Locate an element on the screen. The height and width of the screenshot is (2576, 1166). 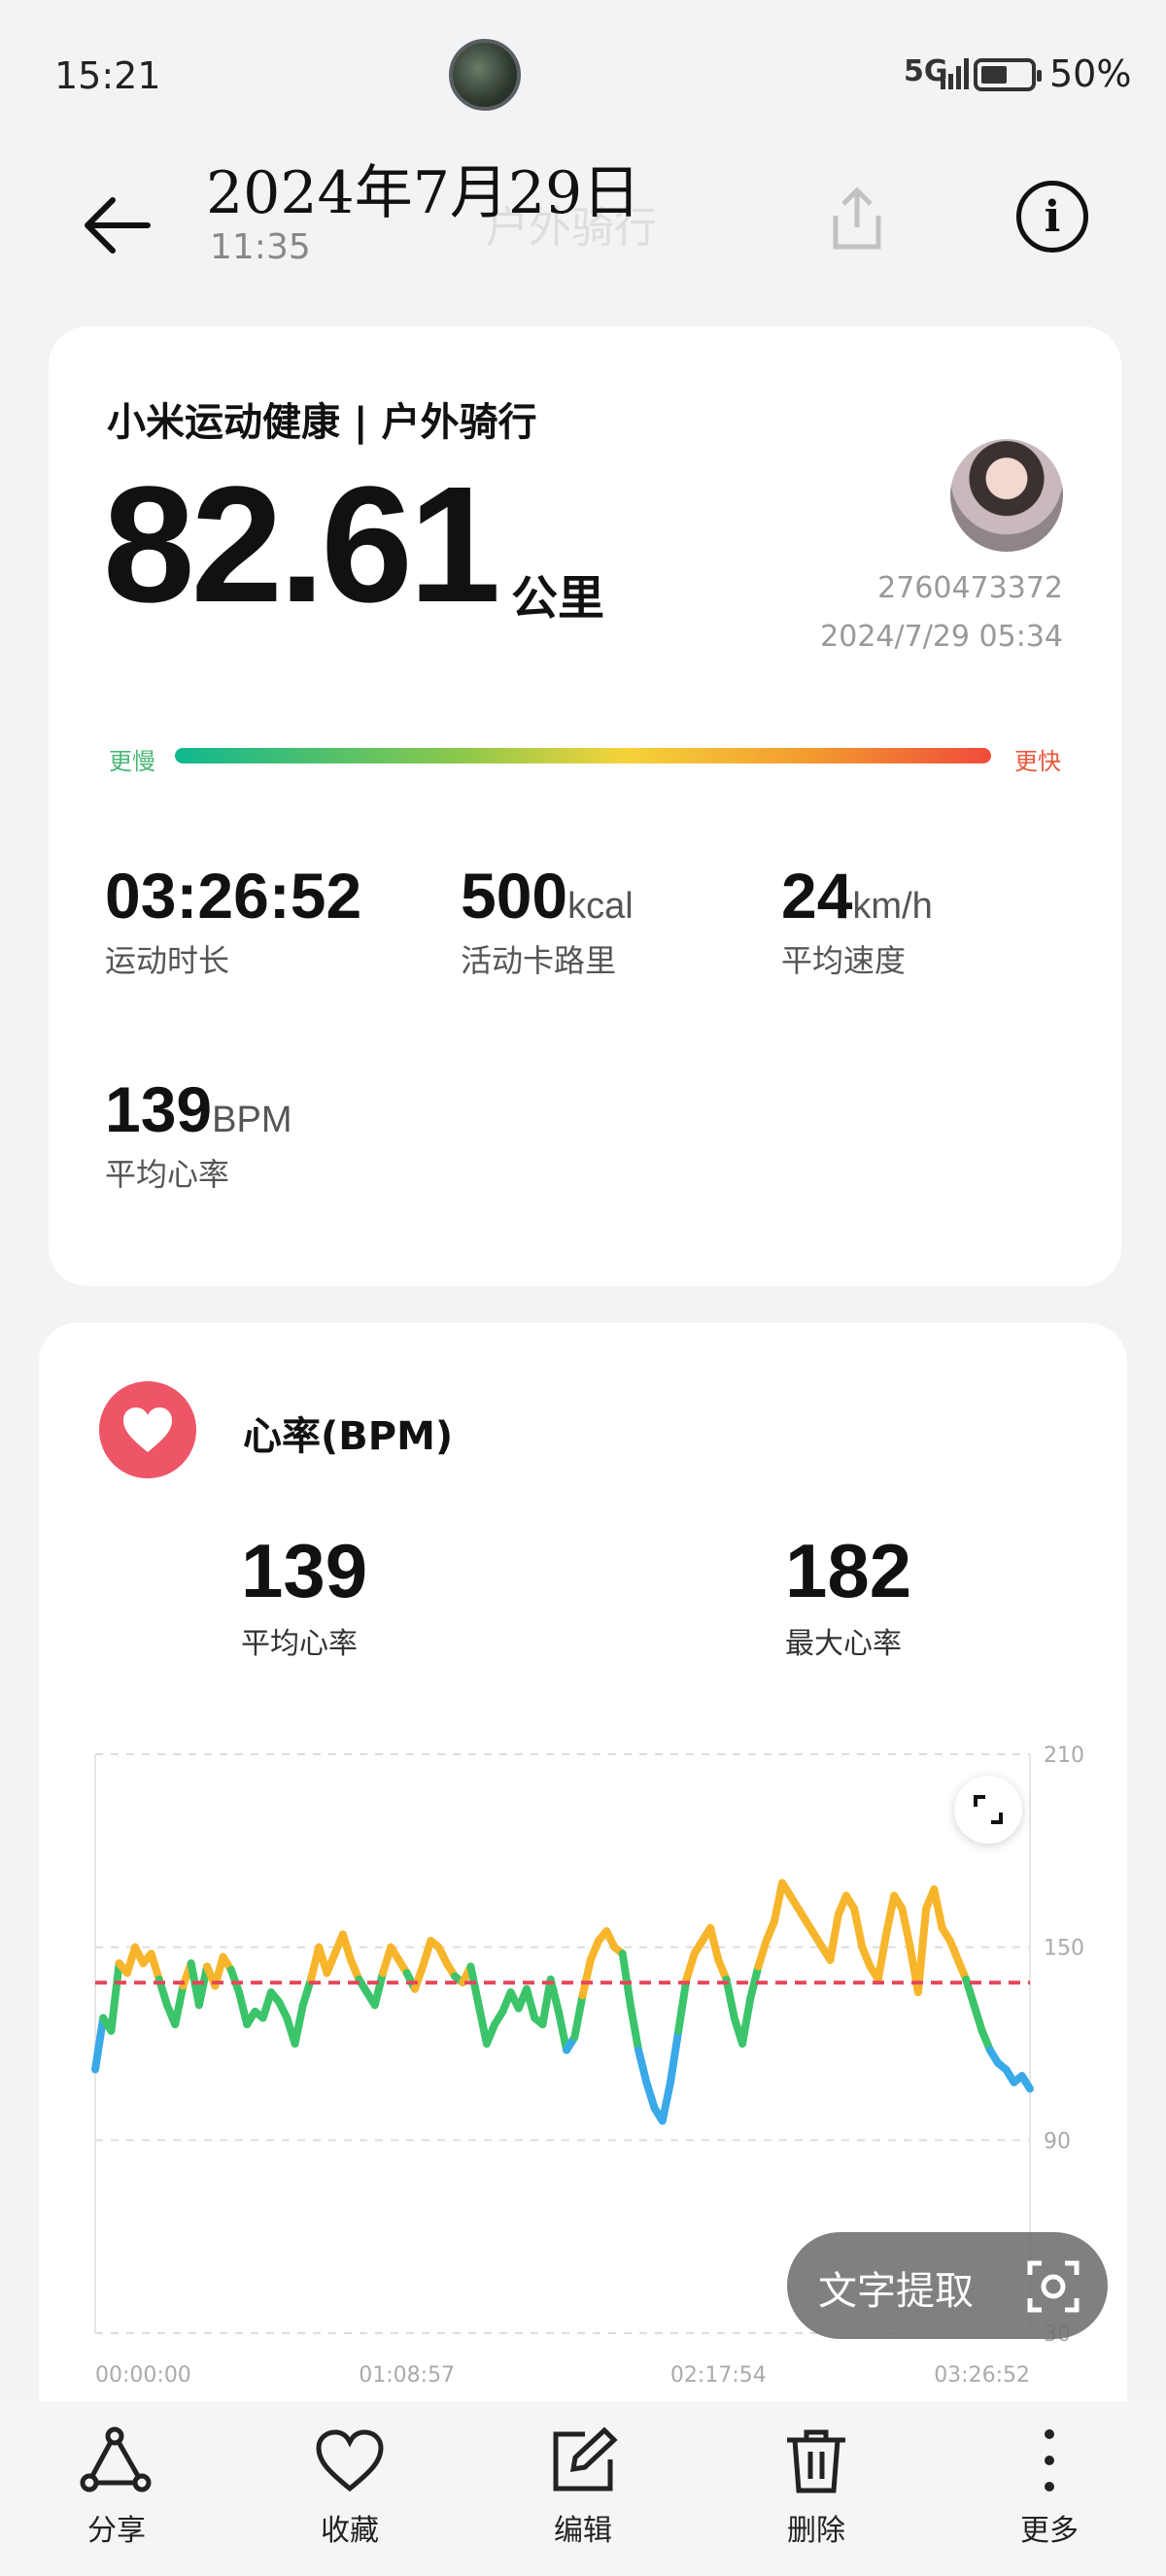
stat-unit: km/h is located at coordinates (892, 906).